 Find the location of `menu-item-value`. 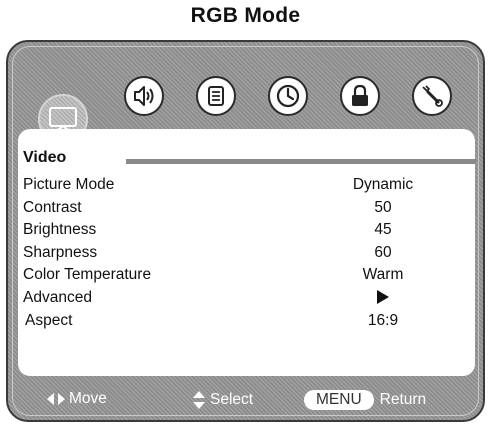

menu-item-value is located at coordinates (383, 298).